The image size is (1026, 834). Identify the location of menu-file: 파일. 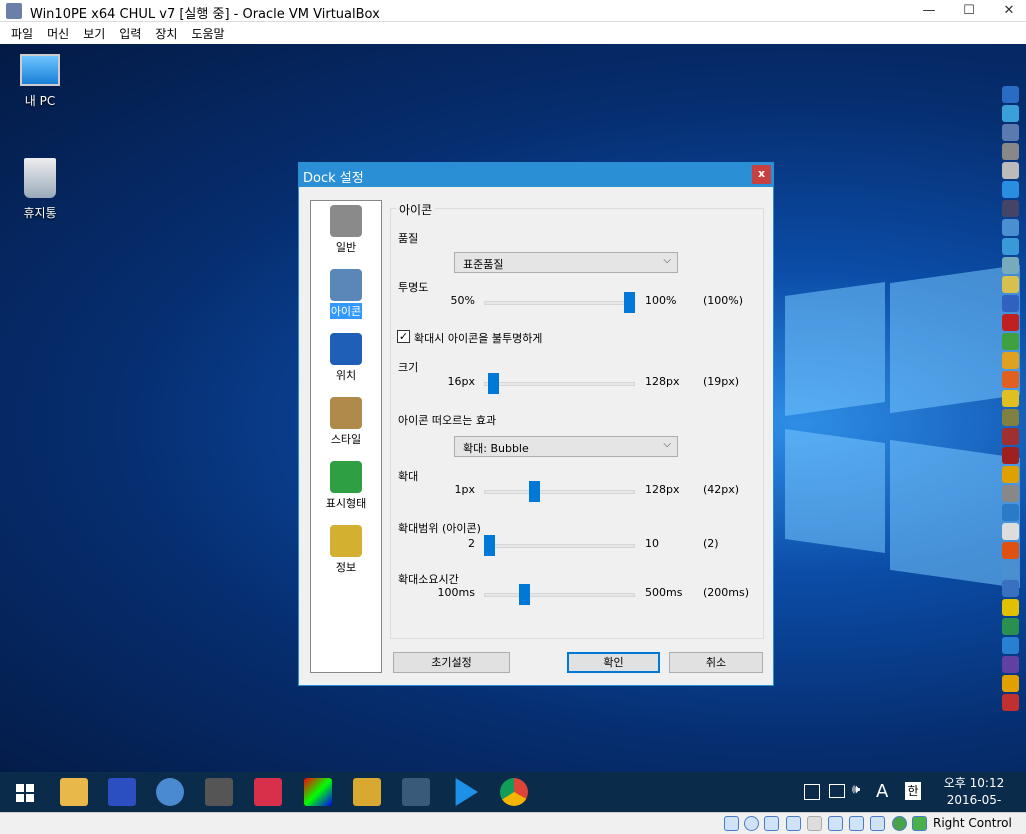
(22, 33).